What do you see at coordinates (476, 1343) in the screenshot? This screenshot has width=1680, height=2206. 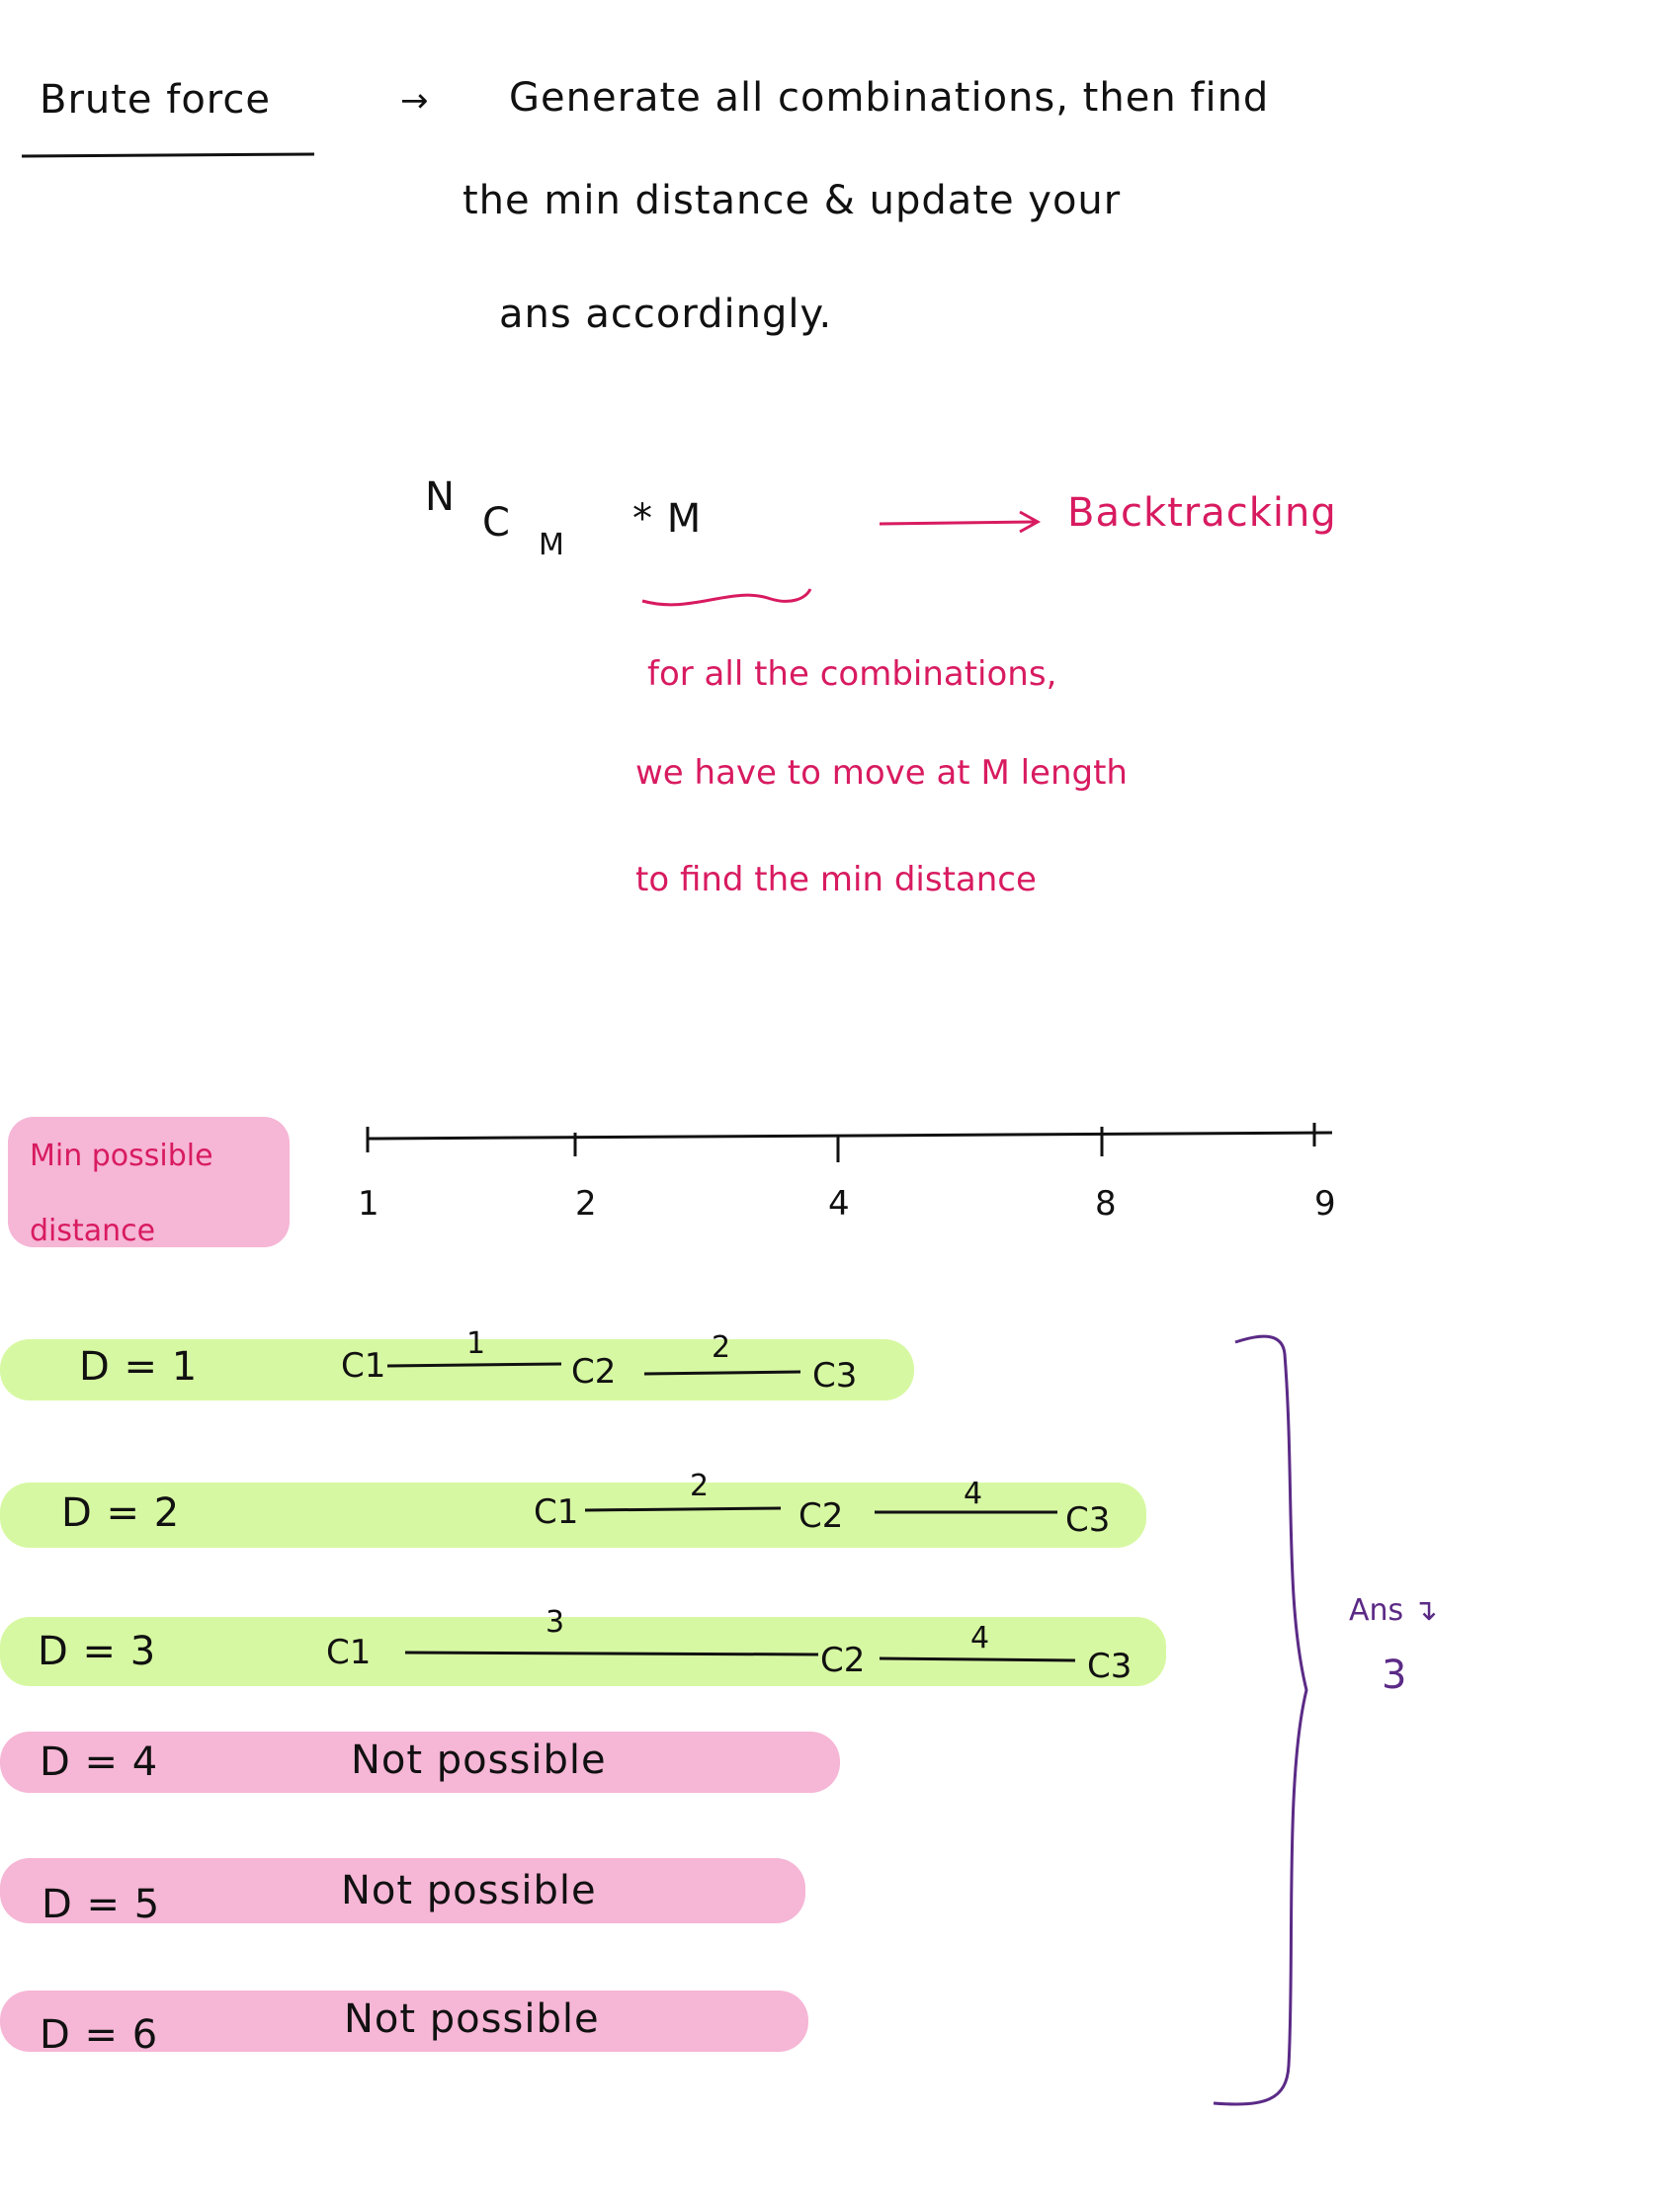 I see `row-d1-gap1: 1` at bounding box center [476, 1343].